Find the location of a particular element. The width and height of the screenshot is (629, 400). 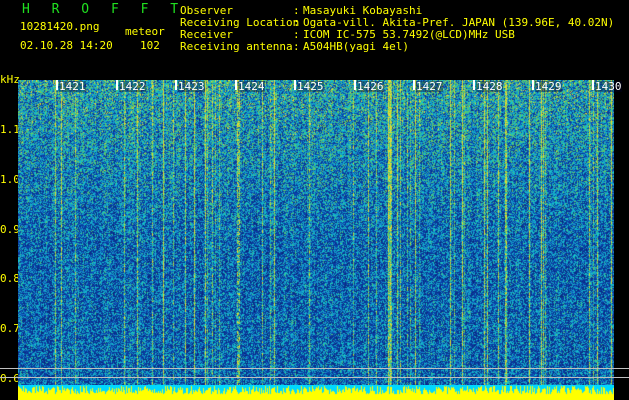

y-tick-0-6: 0.6 is located at coordinates (10, 378).